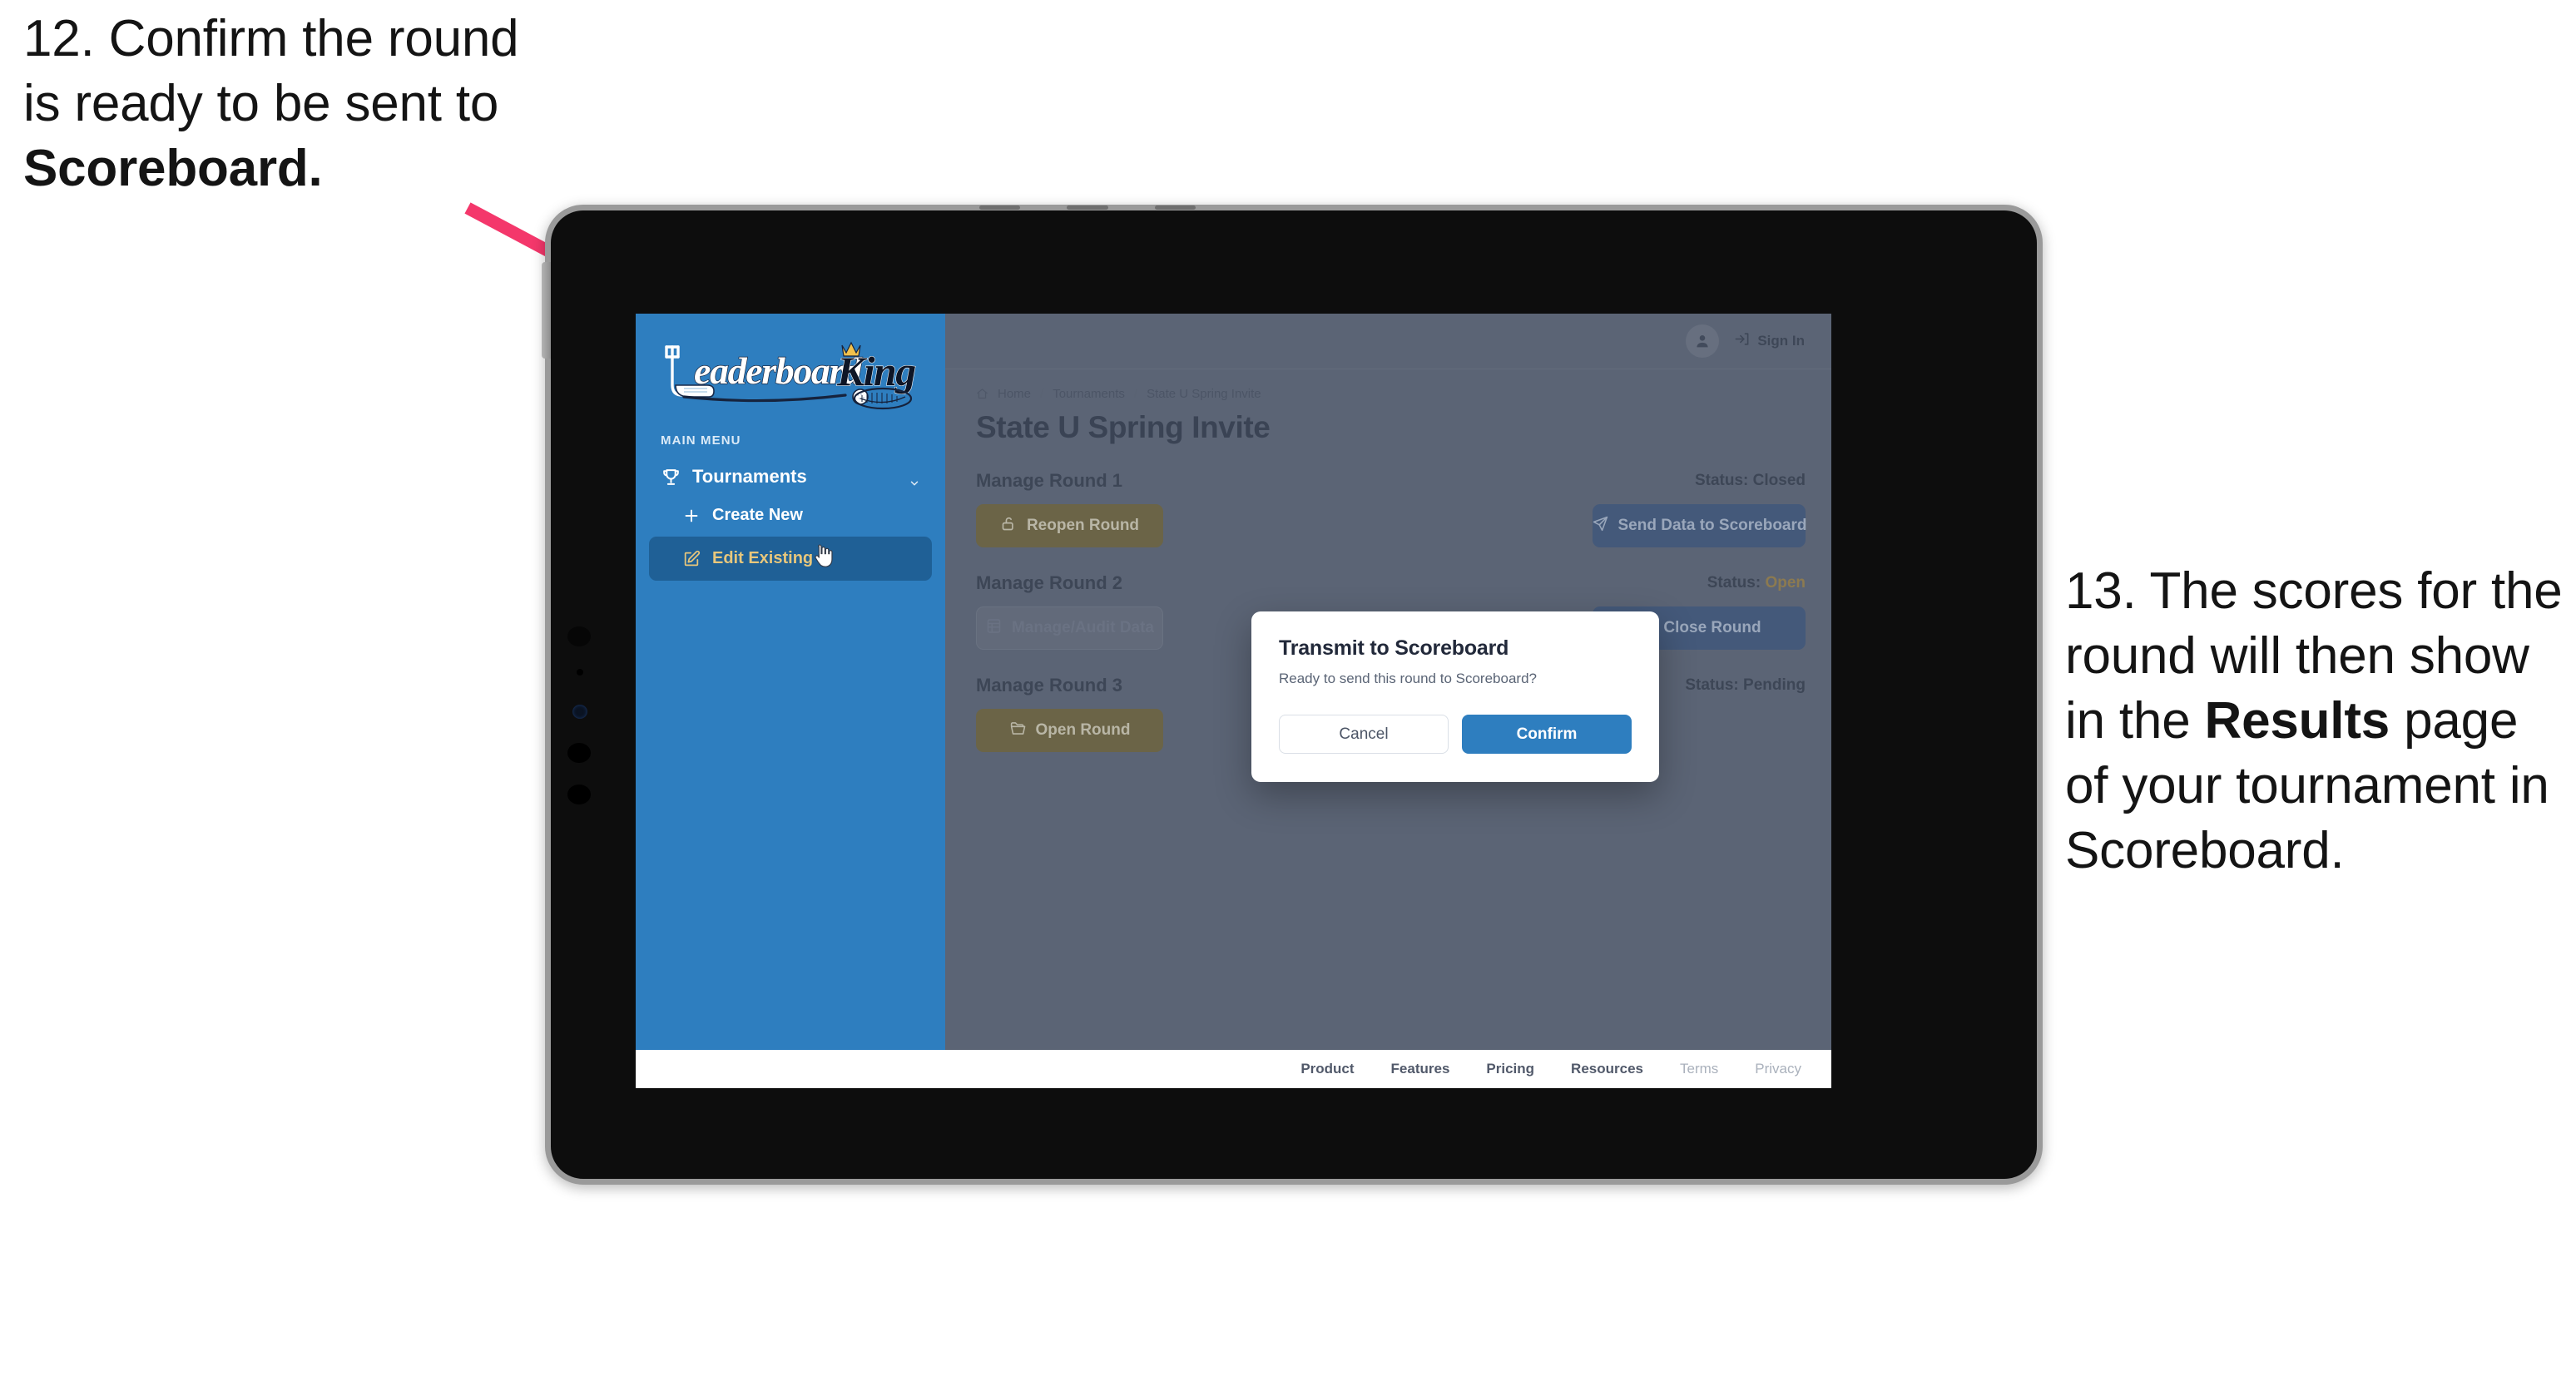 The height and width of the screenshot is (1386, 2576). What do you see at coordinates (173, 169) in the screenshot?
I see `annotation-step-12-bold: Scoreboard.` at bounding box center [173, 169].